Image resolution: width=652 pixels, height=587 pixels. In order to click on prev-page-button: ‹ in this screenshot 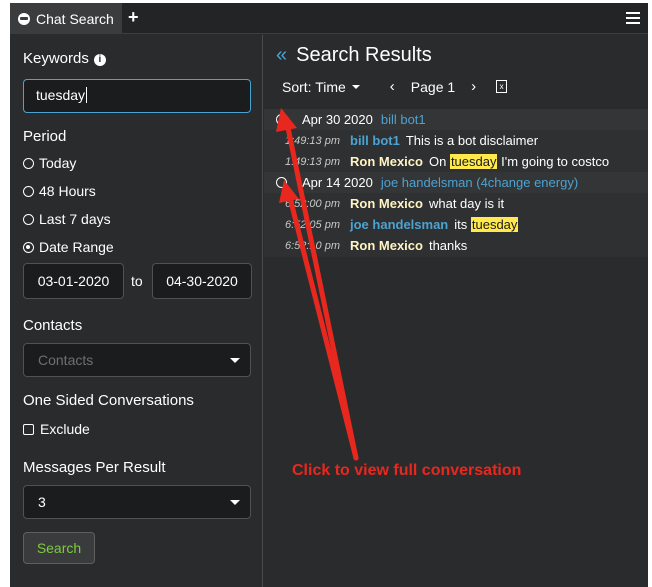, I will do `click(392, 86)`.